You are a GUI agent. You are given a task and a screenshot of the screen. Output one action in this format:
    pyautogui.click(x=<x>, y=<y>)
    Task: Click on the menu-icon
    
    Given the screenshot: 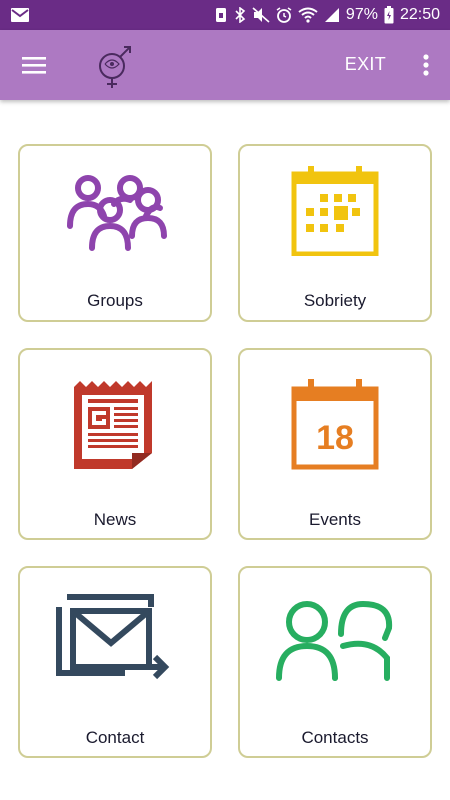 What is the action you would take?
    pyautogui.click(x=35, y=65)
    